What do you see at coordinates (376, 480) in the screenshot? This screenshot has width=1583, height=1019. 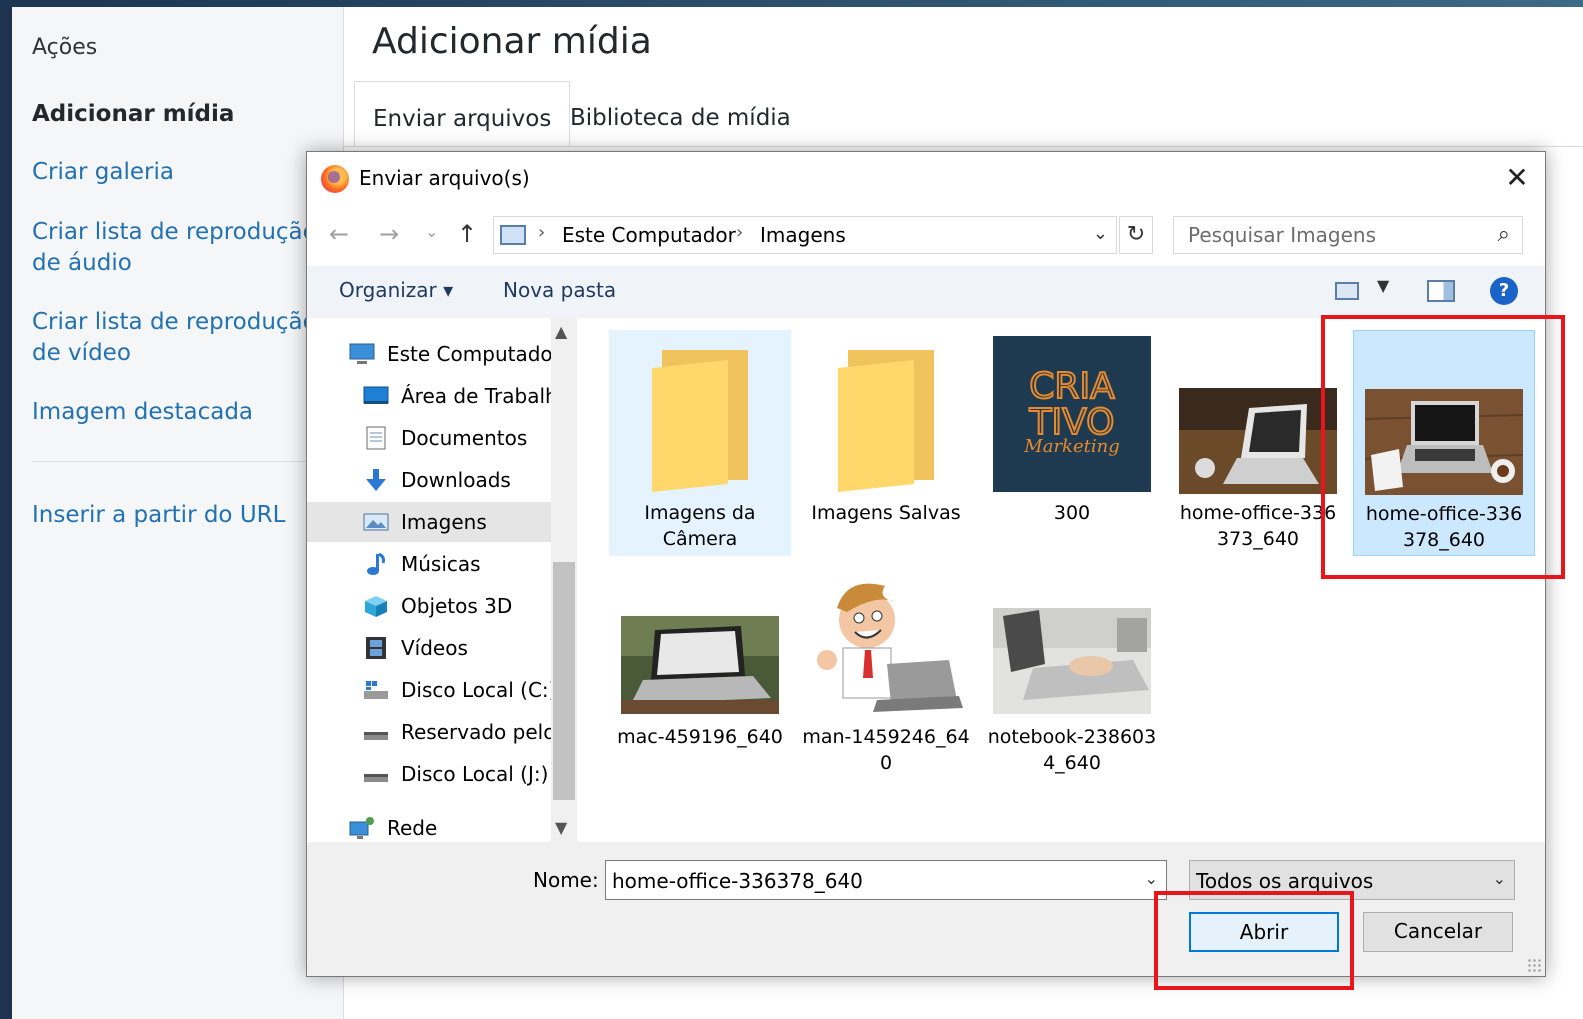 I see `downloads-icon` at bounding box center [376, 480].